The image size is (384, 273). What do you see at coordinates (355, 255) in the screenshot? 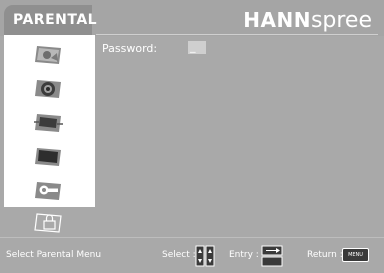
I see `menu-key-icon: MENU` at bounding box center [355, 255].